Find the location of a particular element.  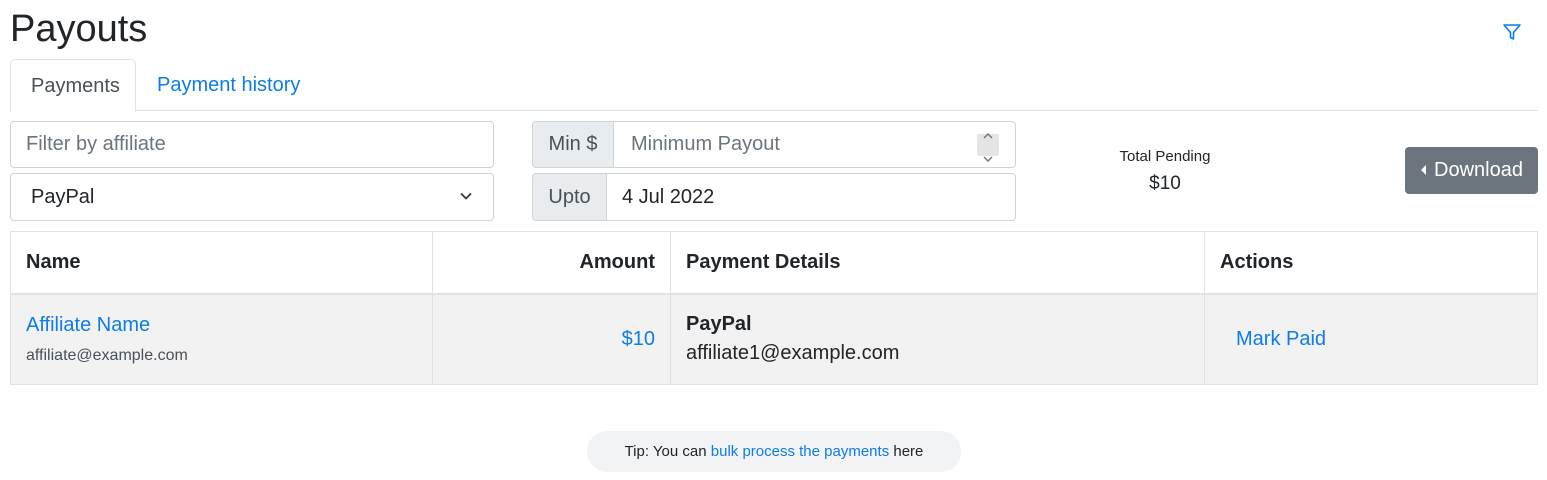

filter-toggle-button is located at coordinates (1512, 34).